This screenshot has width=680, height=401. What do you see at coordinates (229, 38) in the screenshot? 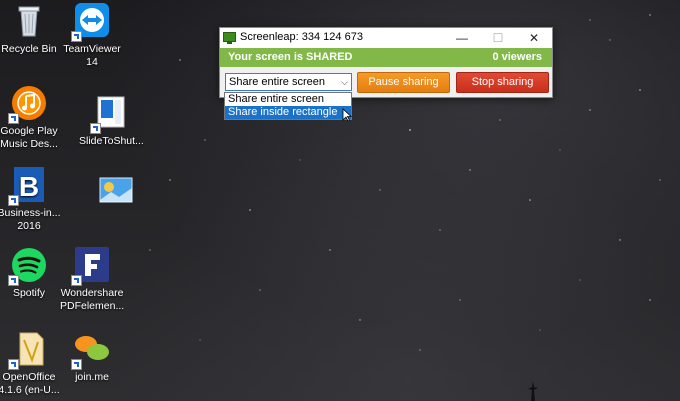
I see `monitor-icon` at bounding box center [229, 38].